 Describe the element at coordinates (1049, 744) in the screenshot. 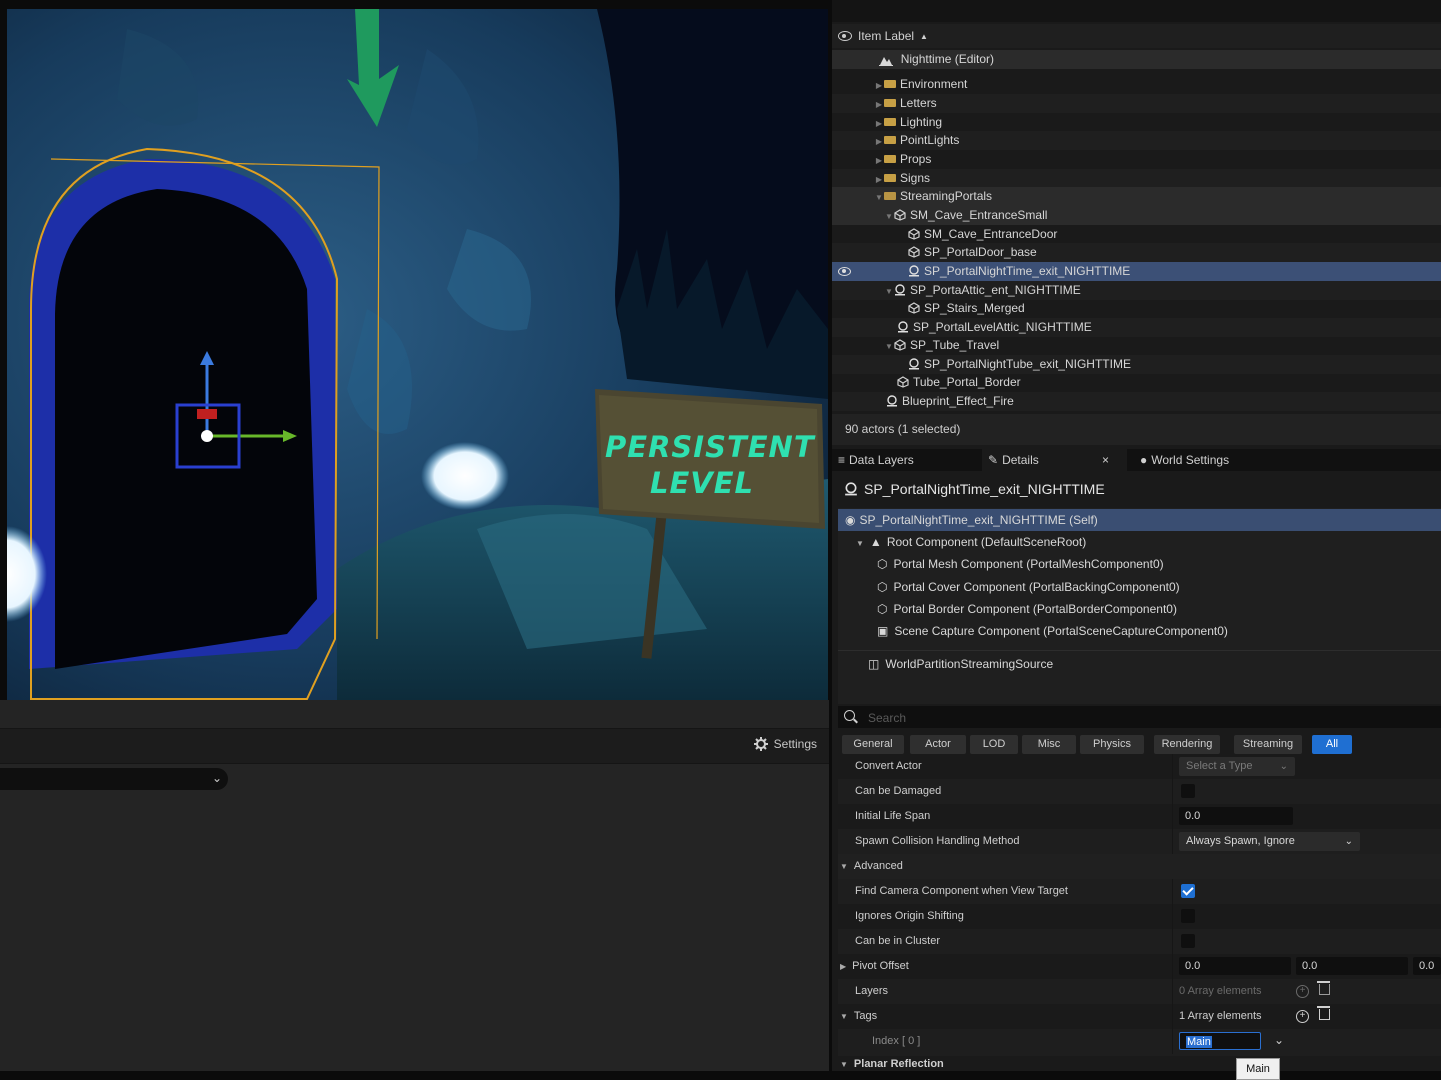

I see `filter-misc: Misc` at that location.